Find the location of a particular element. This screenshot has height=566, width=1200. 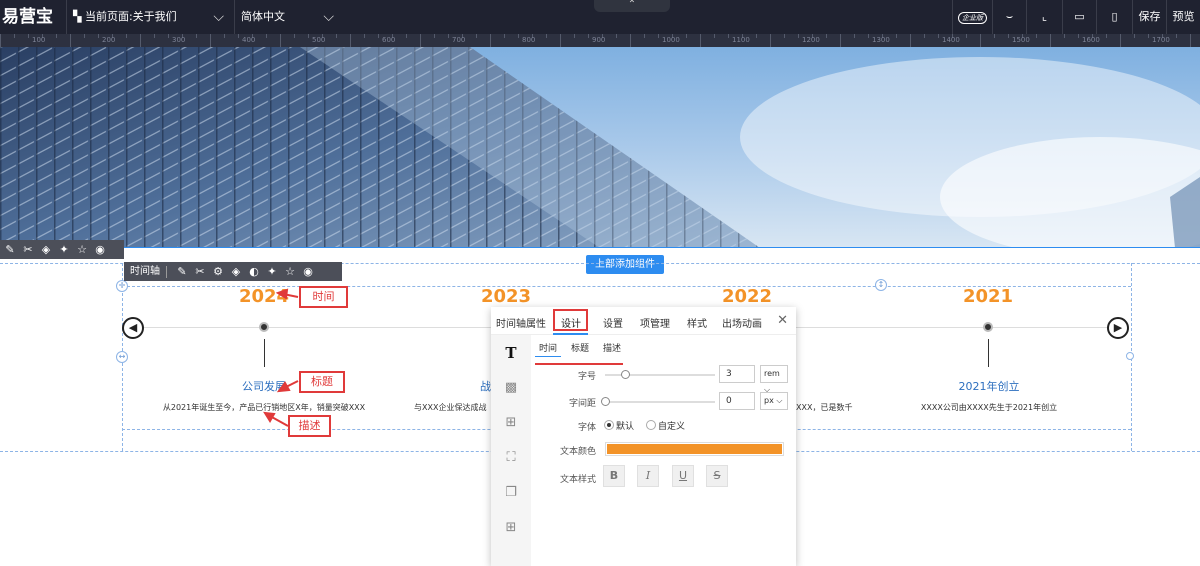

font-size-input: 3 is located at coordinates (737, 374).